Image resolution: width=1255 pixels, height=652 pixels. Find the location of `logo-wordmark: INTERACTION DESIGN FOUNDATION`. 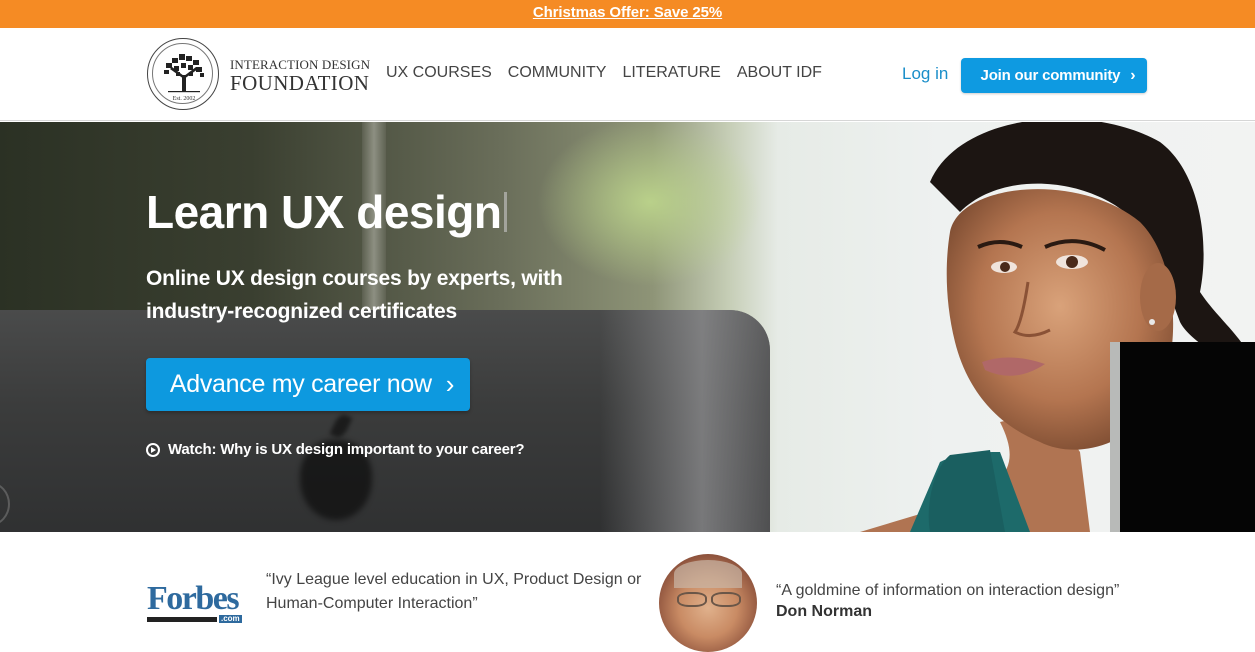

logo-wordmark: INTERACTION DESIGN FOUNDATION is located at coordinates (300, 74).